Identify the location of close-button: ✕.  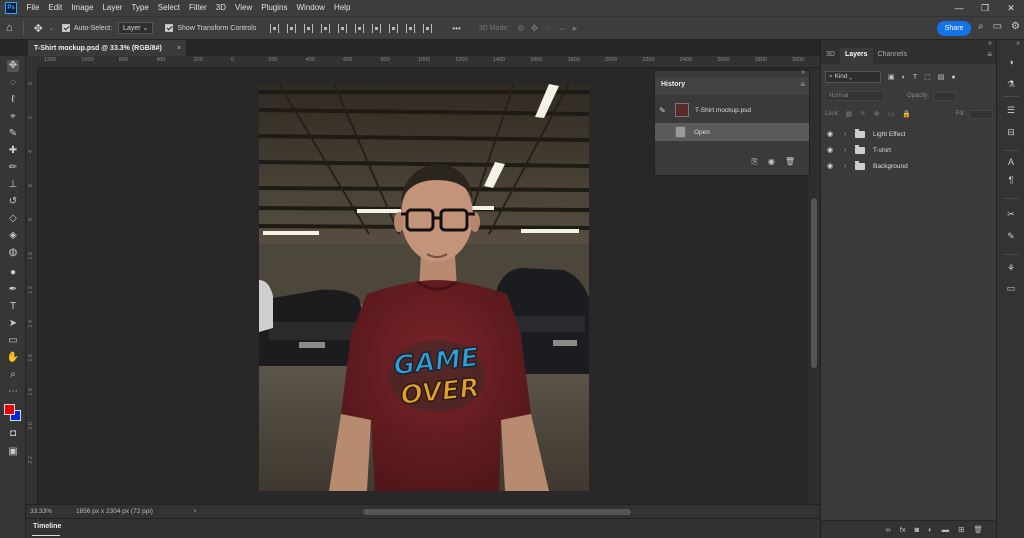
(1011, 8).